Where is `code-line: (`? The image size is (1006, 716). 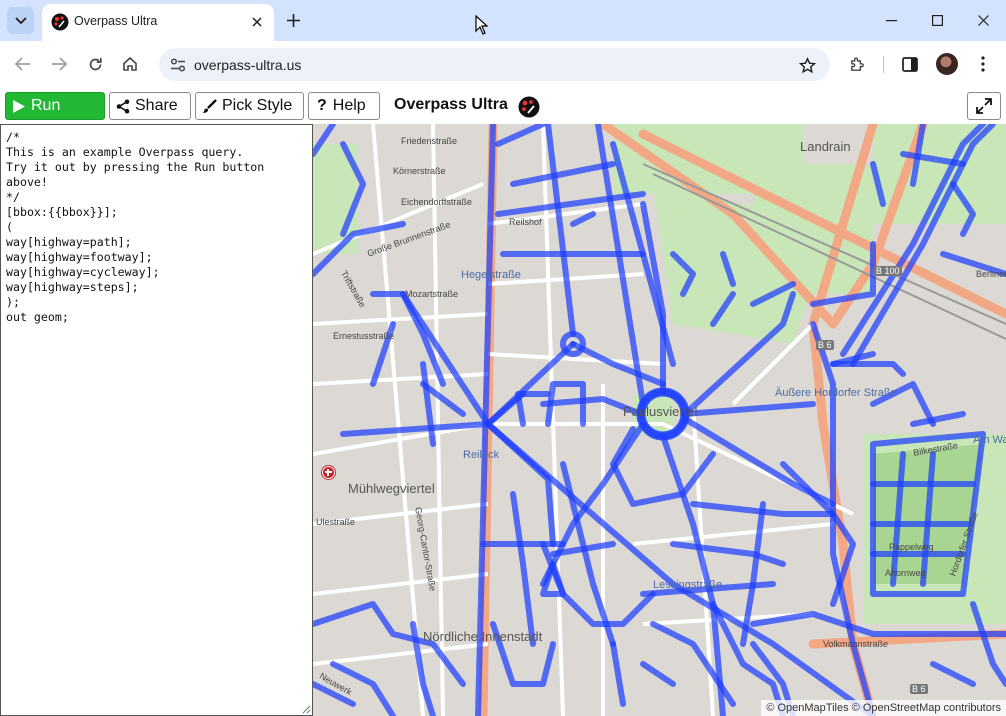
code-line: ( is located at coordinates (9, 227).